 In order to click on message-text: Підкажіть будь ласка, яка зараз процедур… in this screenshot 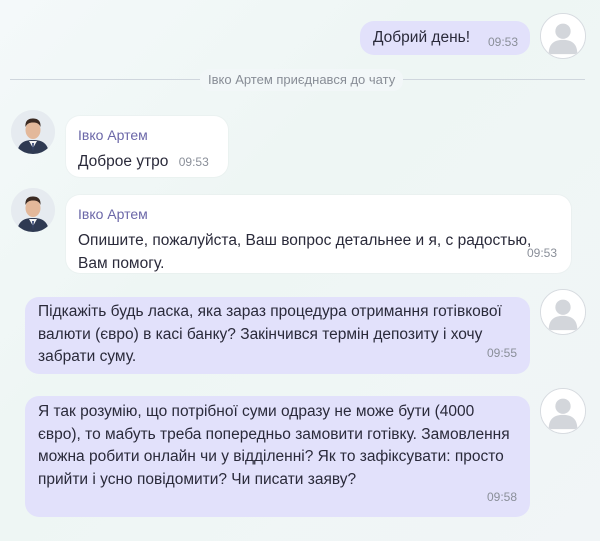, I will do `click(270, 334)`.